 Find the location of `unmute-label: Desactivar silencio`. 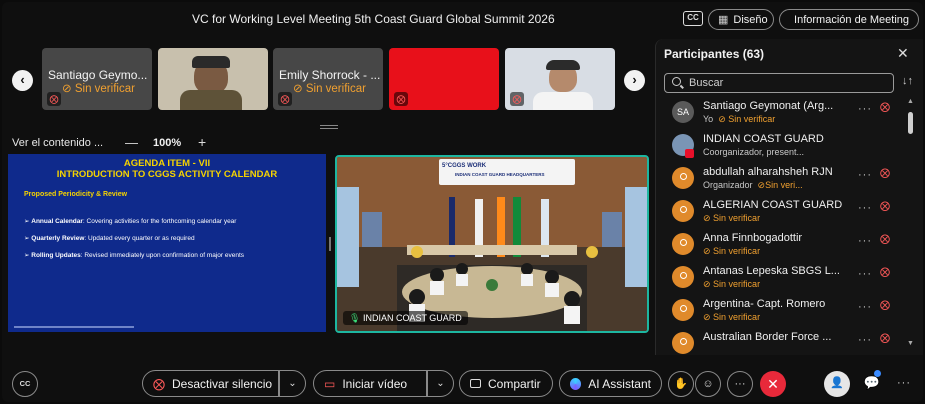

unmute-label: Desactivar silencio is located at coordinates (222, 383).